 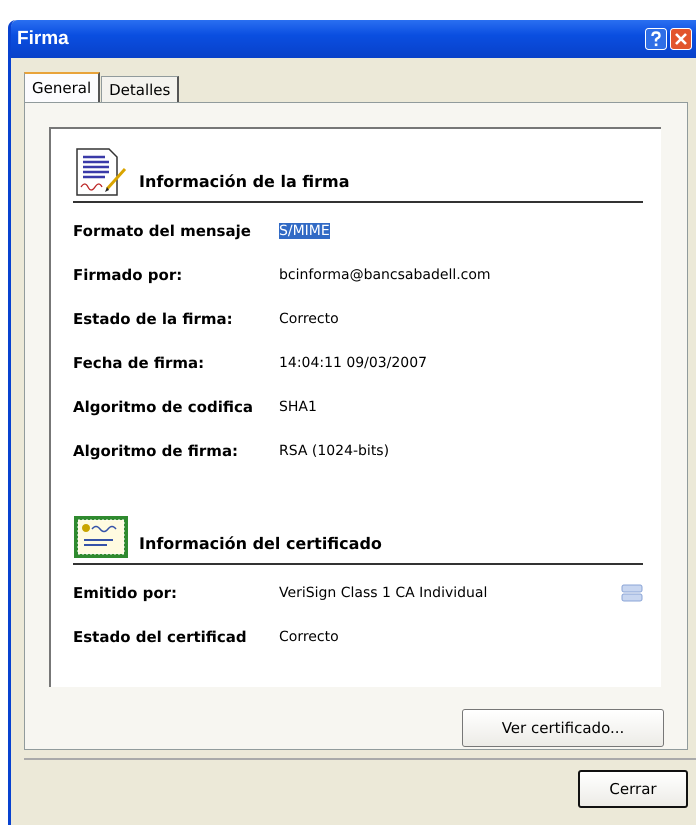 I want to click on field-label: Formato del mensaje, so click(x=162, y=231).